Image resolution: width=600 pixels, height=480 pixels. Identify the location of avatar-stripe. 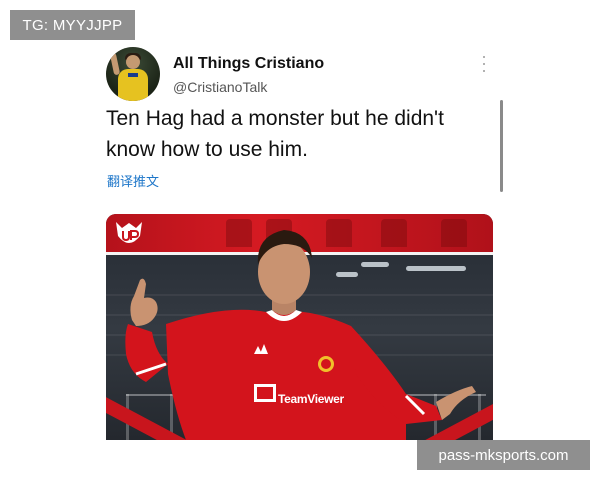
(133, 75).